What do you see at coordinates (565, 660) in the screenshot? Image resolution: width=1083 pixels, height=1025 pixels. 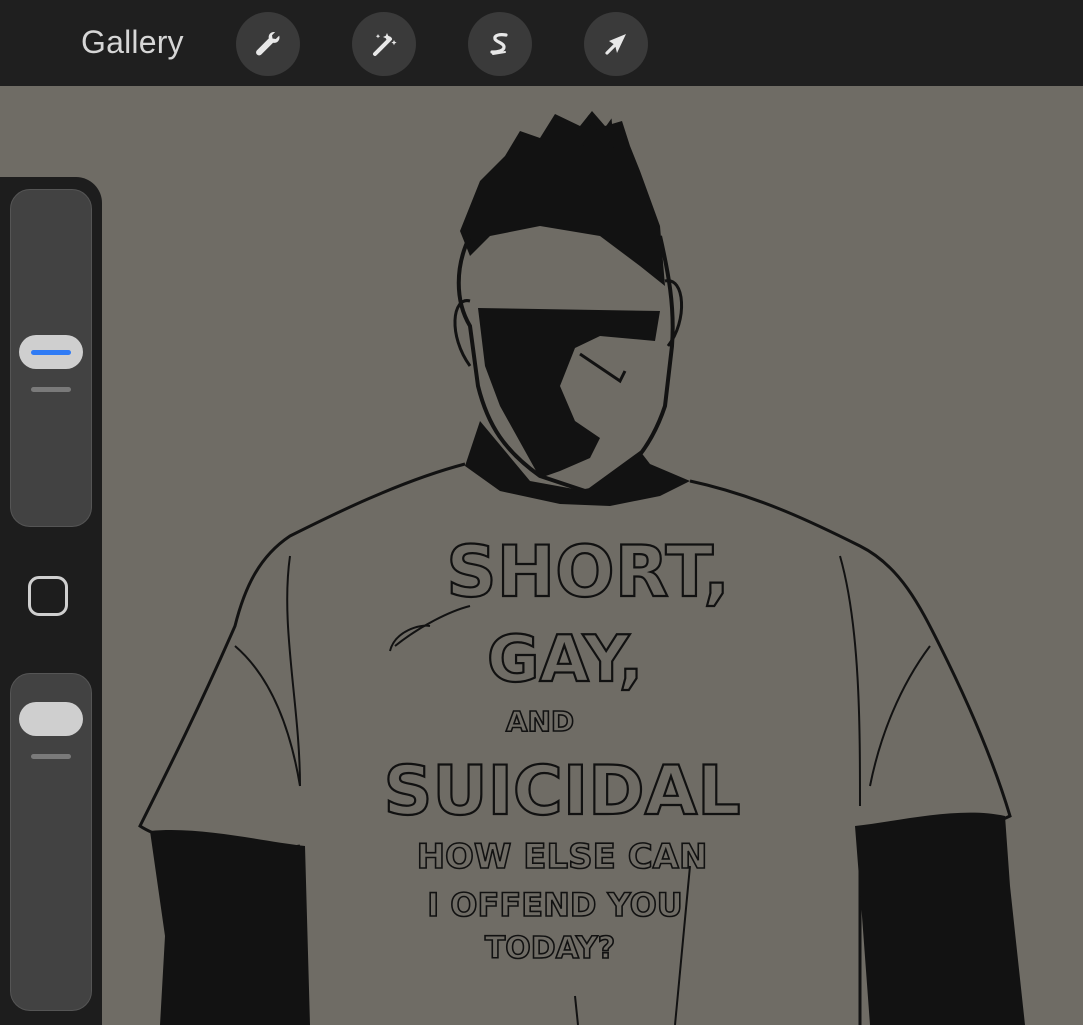 I see `shirt-text-line-2: GAY,` at bounding box center [565, 660].